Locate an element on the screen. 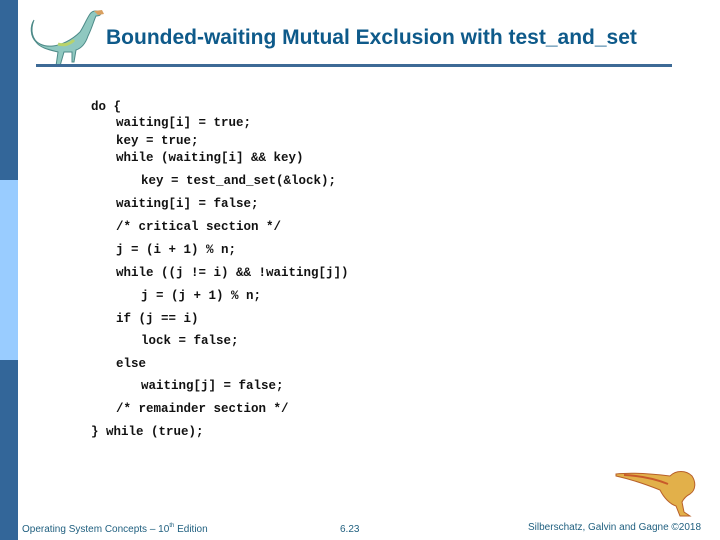 The width and height of the screenshot is (720, 540). sidebar-segment-bottom is located at coordinates (9, 450).